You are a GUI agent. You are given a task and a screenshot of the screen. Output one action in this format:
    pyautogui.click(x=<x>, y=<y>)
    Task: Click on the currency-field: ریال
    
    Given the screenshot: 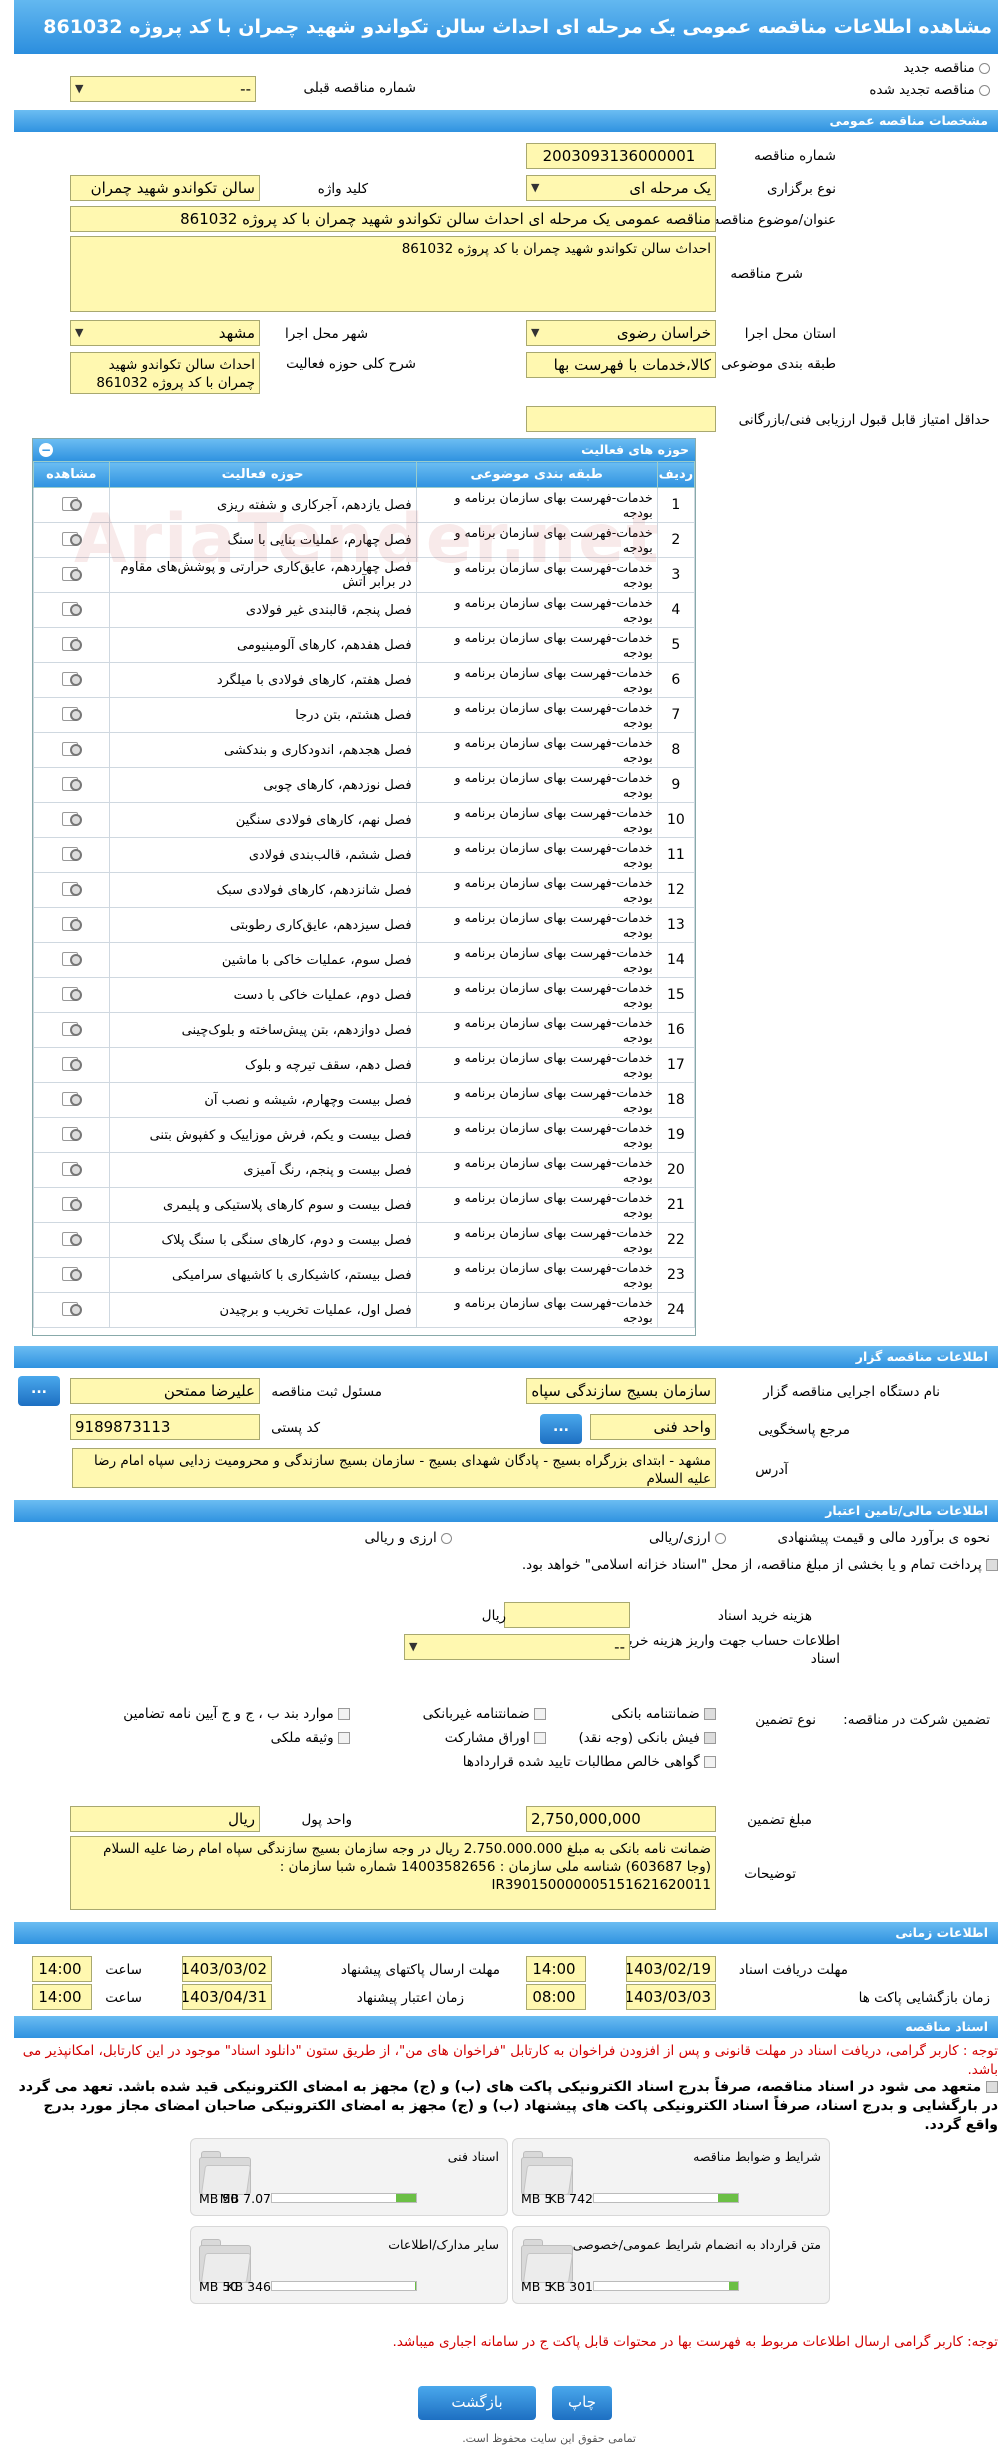 What is the action you would take?
    pyautogui.click(x=165, y=1819)
    